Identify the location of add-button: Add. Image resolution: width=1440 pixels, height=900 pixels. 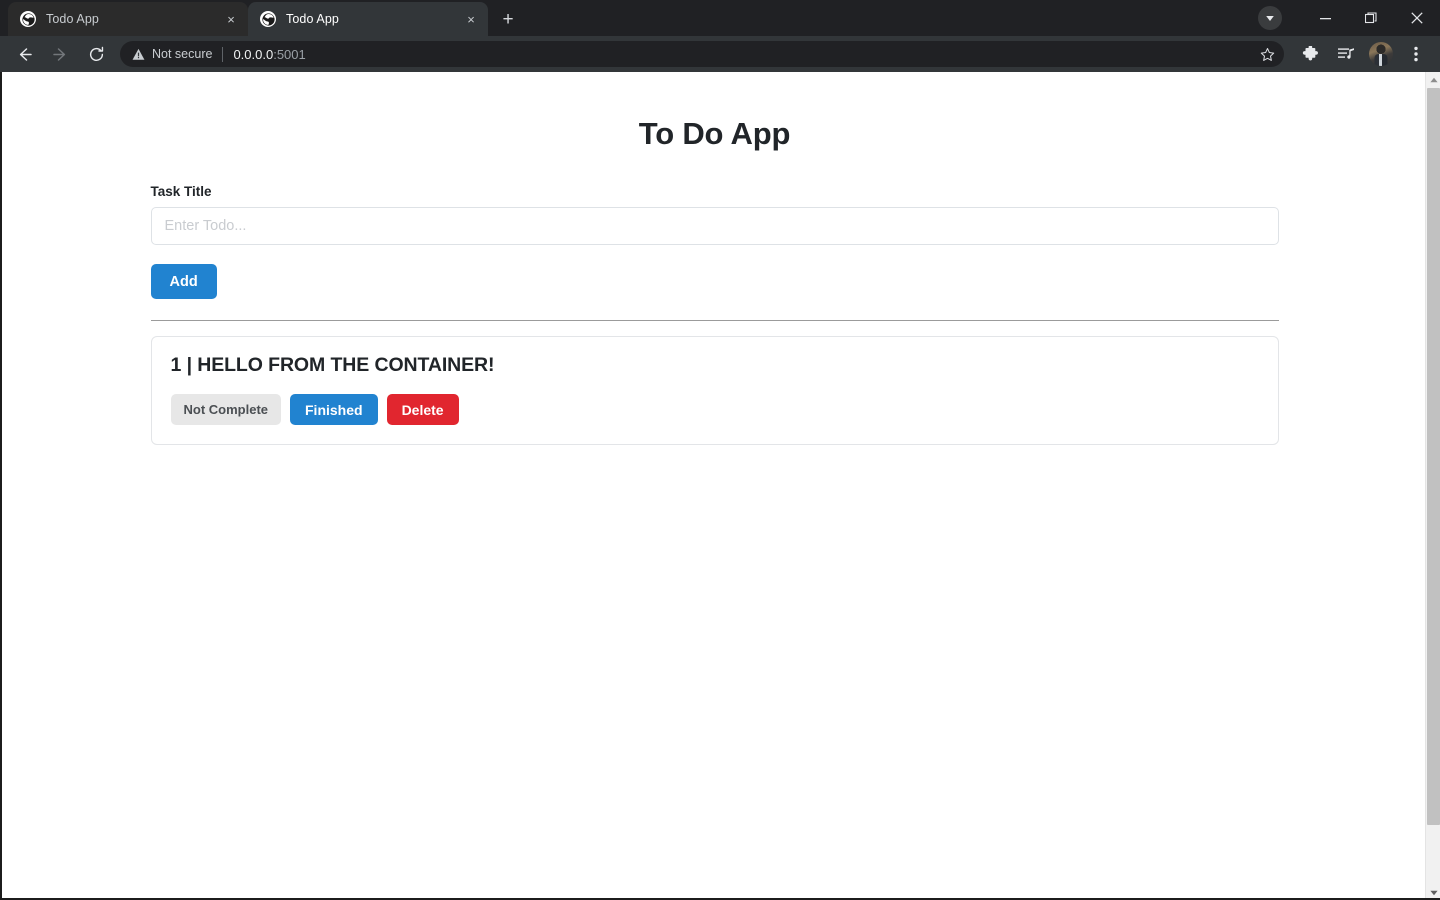
(183, 281).